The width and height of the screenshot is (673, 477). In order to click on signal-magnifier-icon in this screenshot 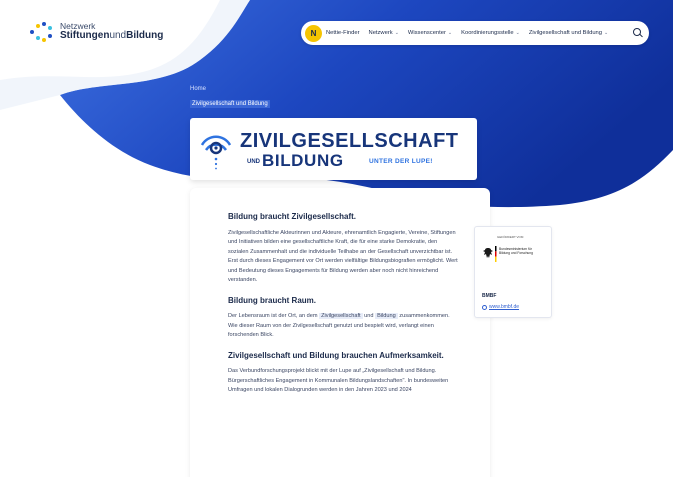, I will do `click(216, 152)`.